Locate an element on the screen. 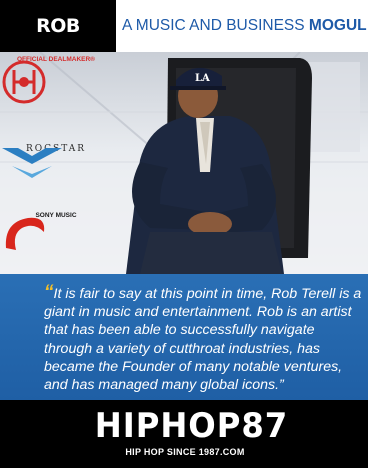 Image resolution: width=368 pixels, height=468 pixels. dealmaker-logo-icon is located at coordinates (24, 82).